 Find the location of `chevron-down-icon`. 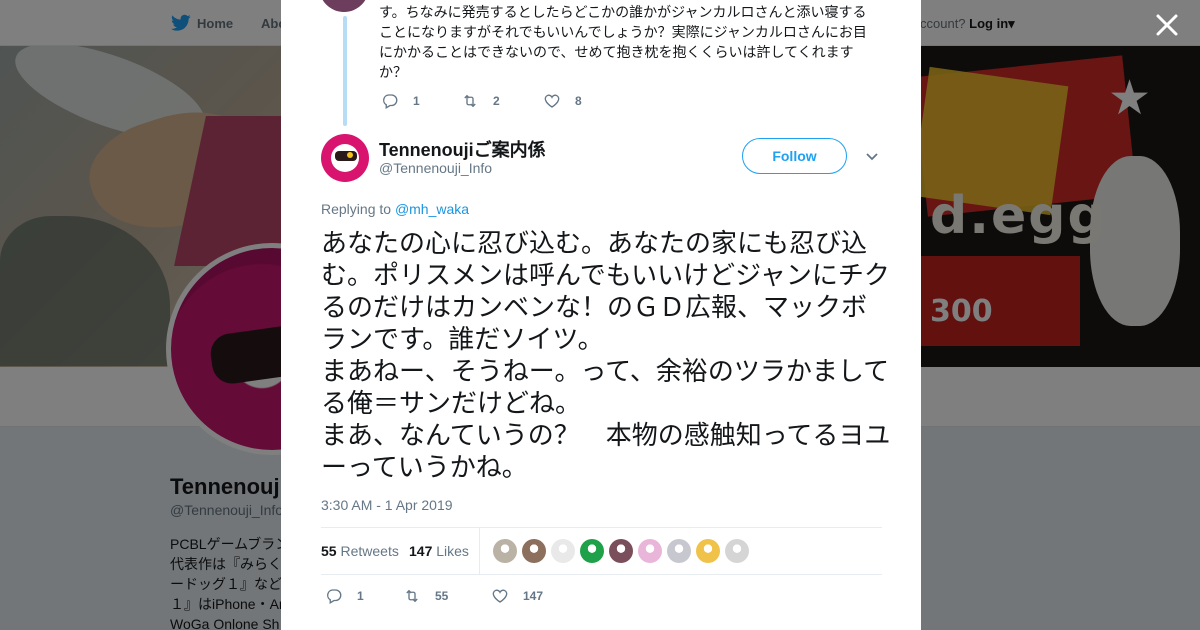

chevron-down-icon is located at coordinates (872, 156).